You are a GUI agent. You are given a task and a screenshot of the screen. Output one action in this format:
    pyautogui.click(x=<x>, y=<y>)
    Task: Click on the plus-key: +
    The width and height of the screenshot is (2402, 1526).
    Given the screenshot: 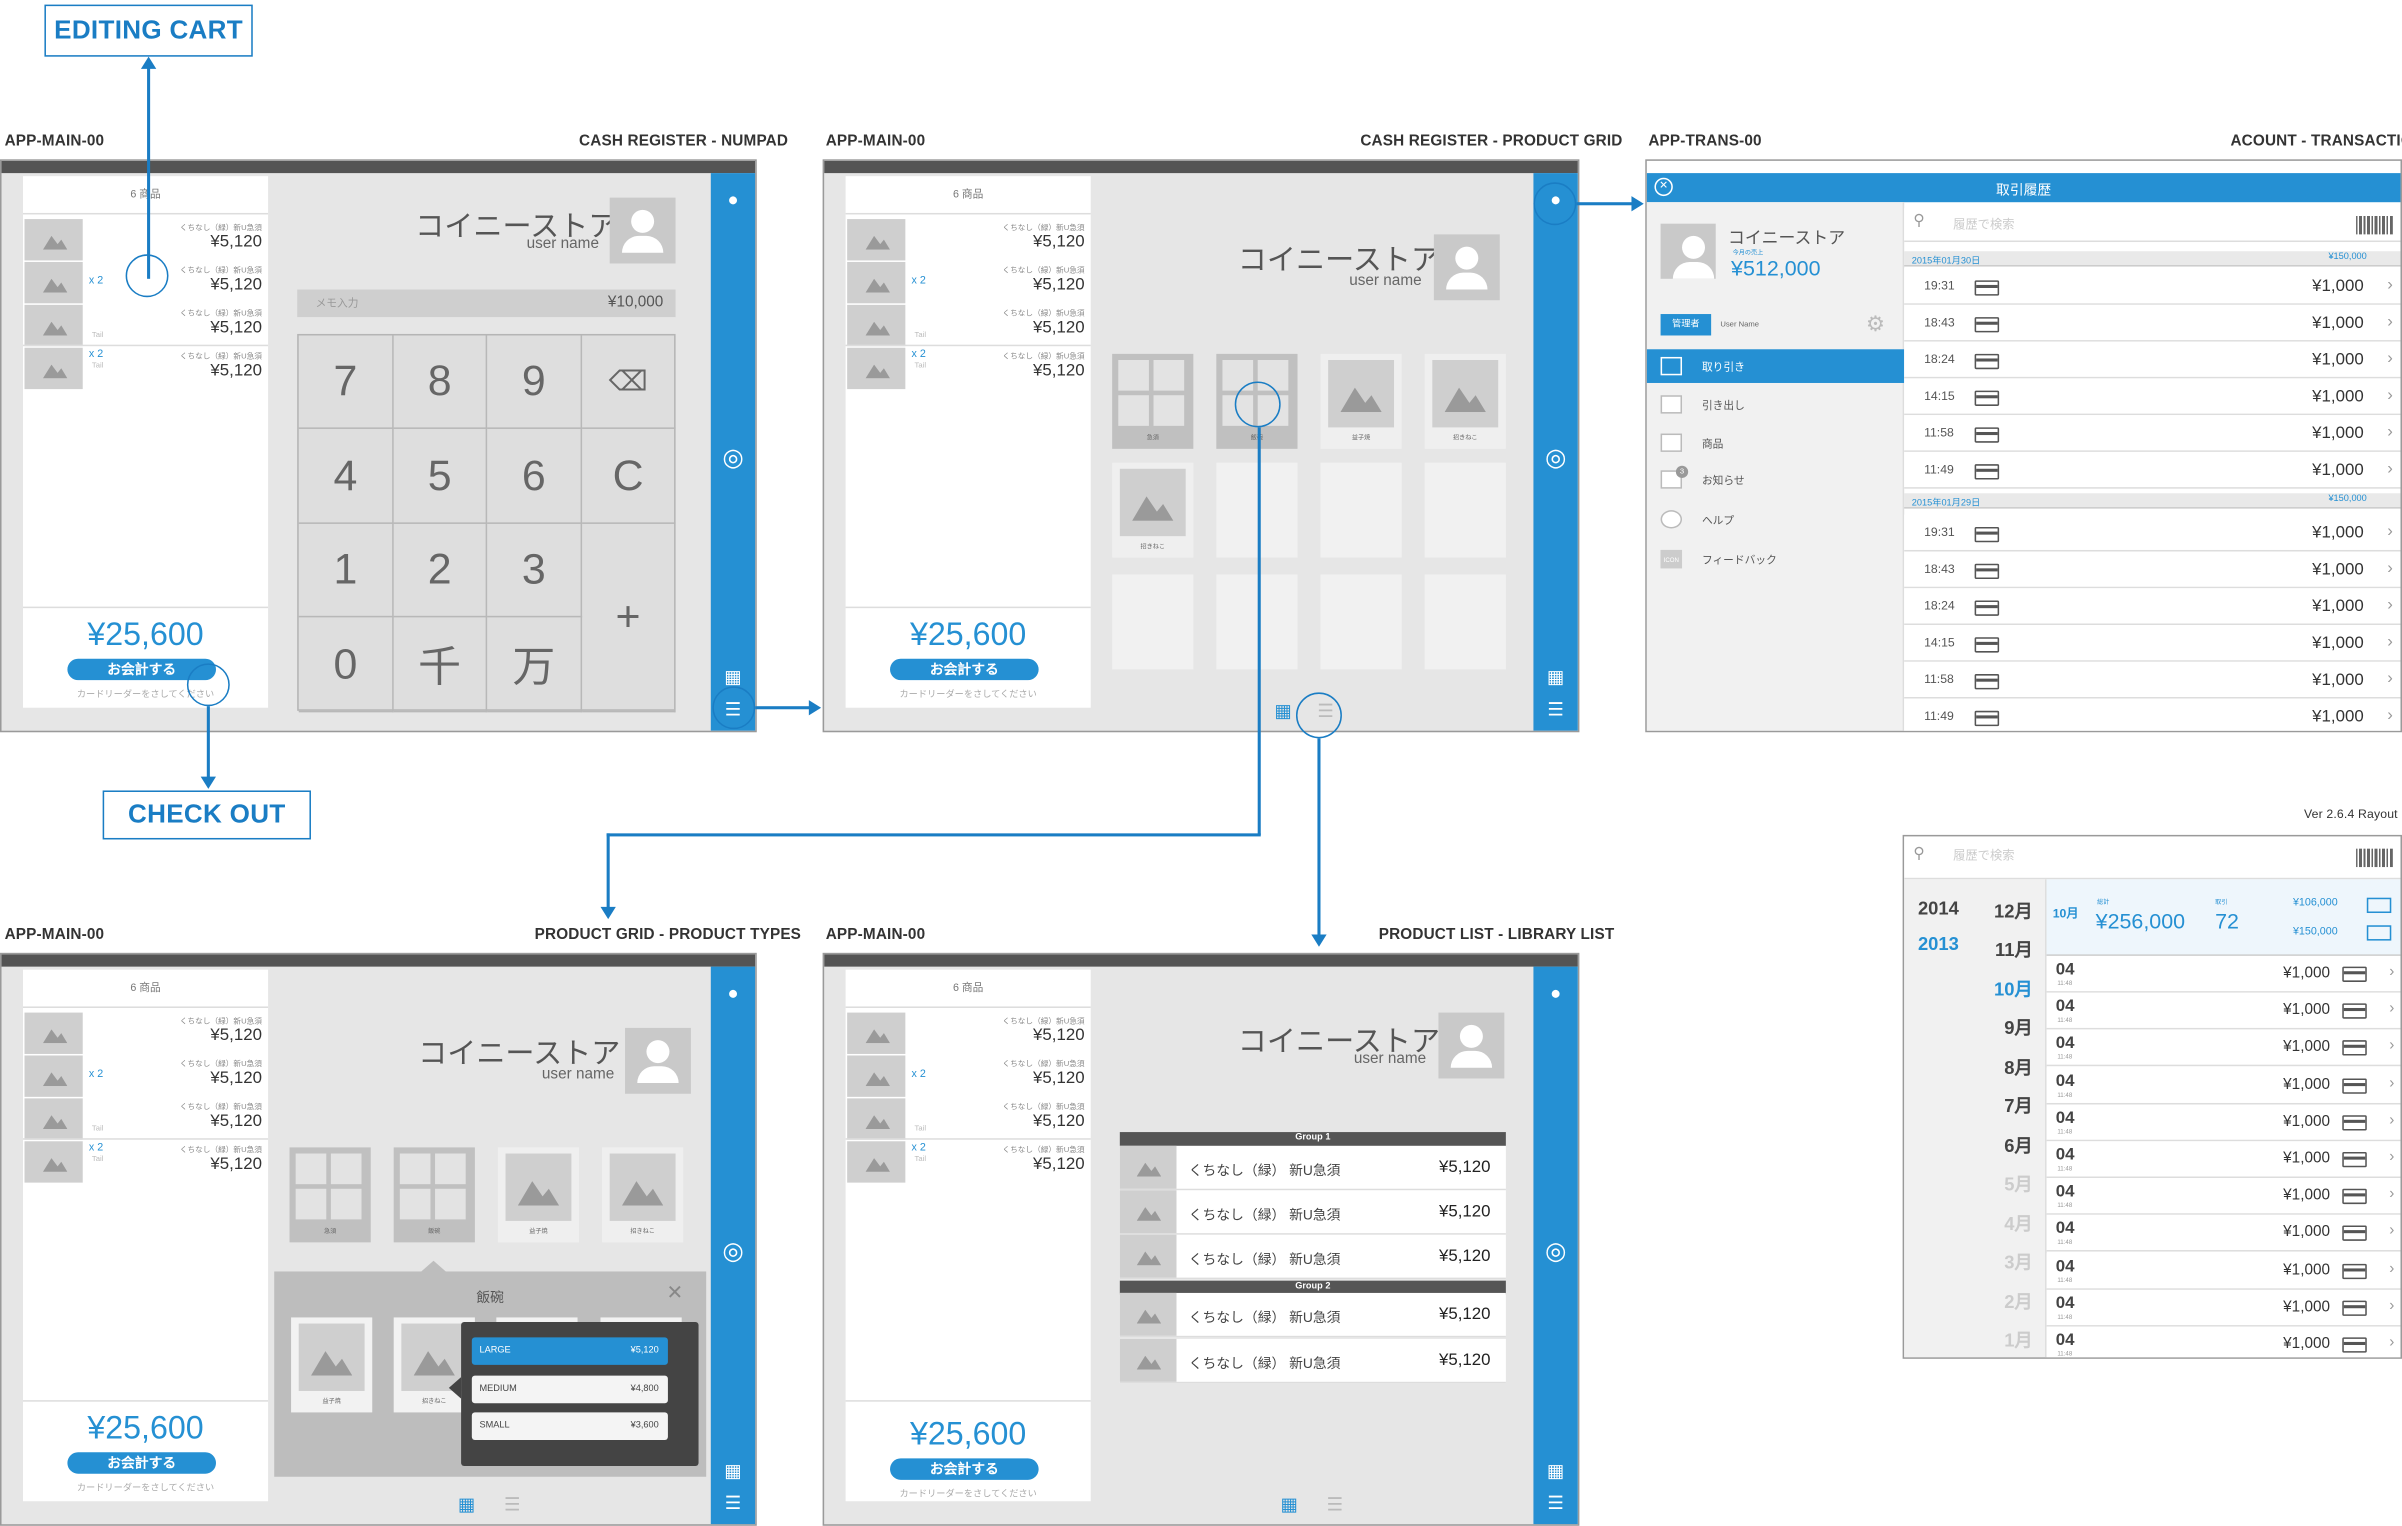 What is the action you would take?
    pyautogui.click(x=629, y=618)
    